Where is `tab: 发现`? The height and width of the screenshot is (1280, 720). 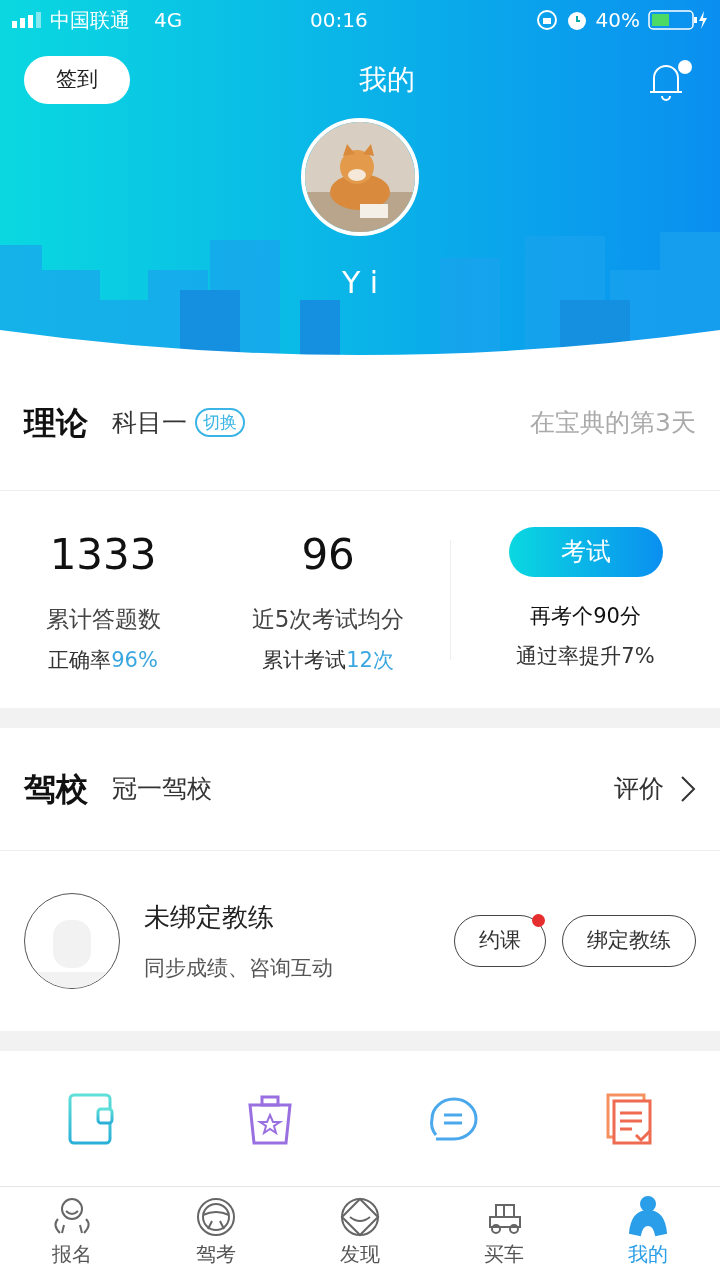
tab: 发现 is located at coordinates (360, 1233).